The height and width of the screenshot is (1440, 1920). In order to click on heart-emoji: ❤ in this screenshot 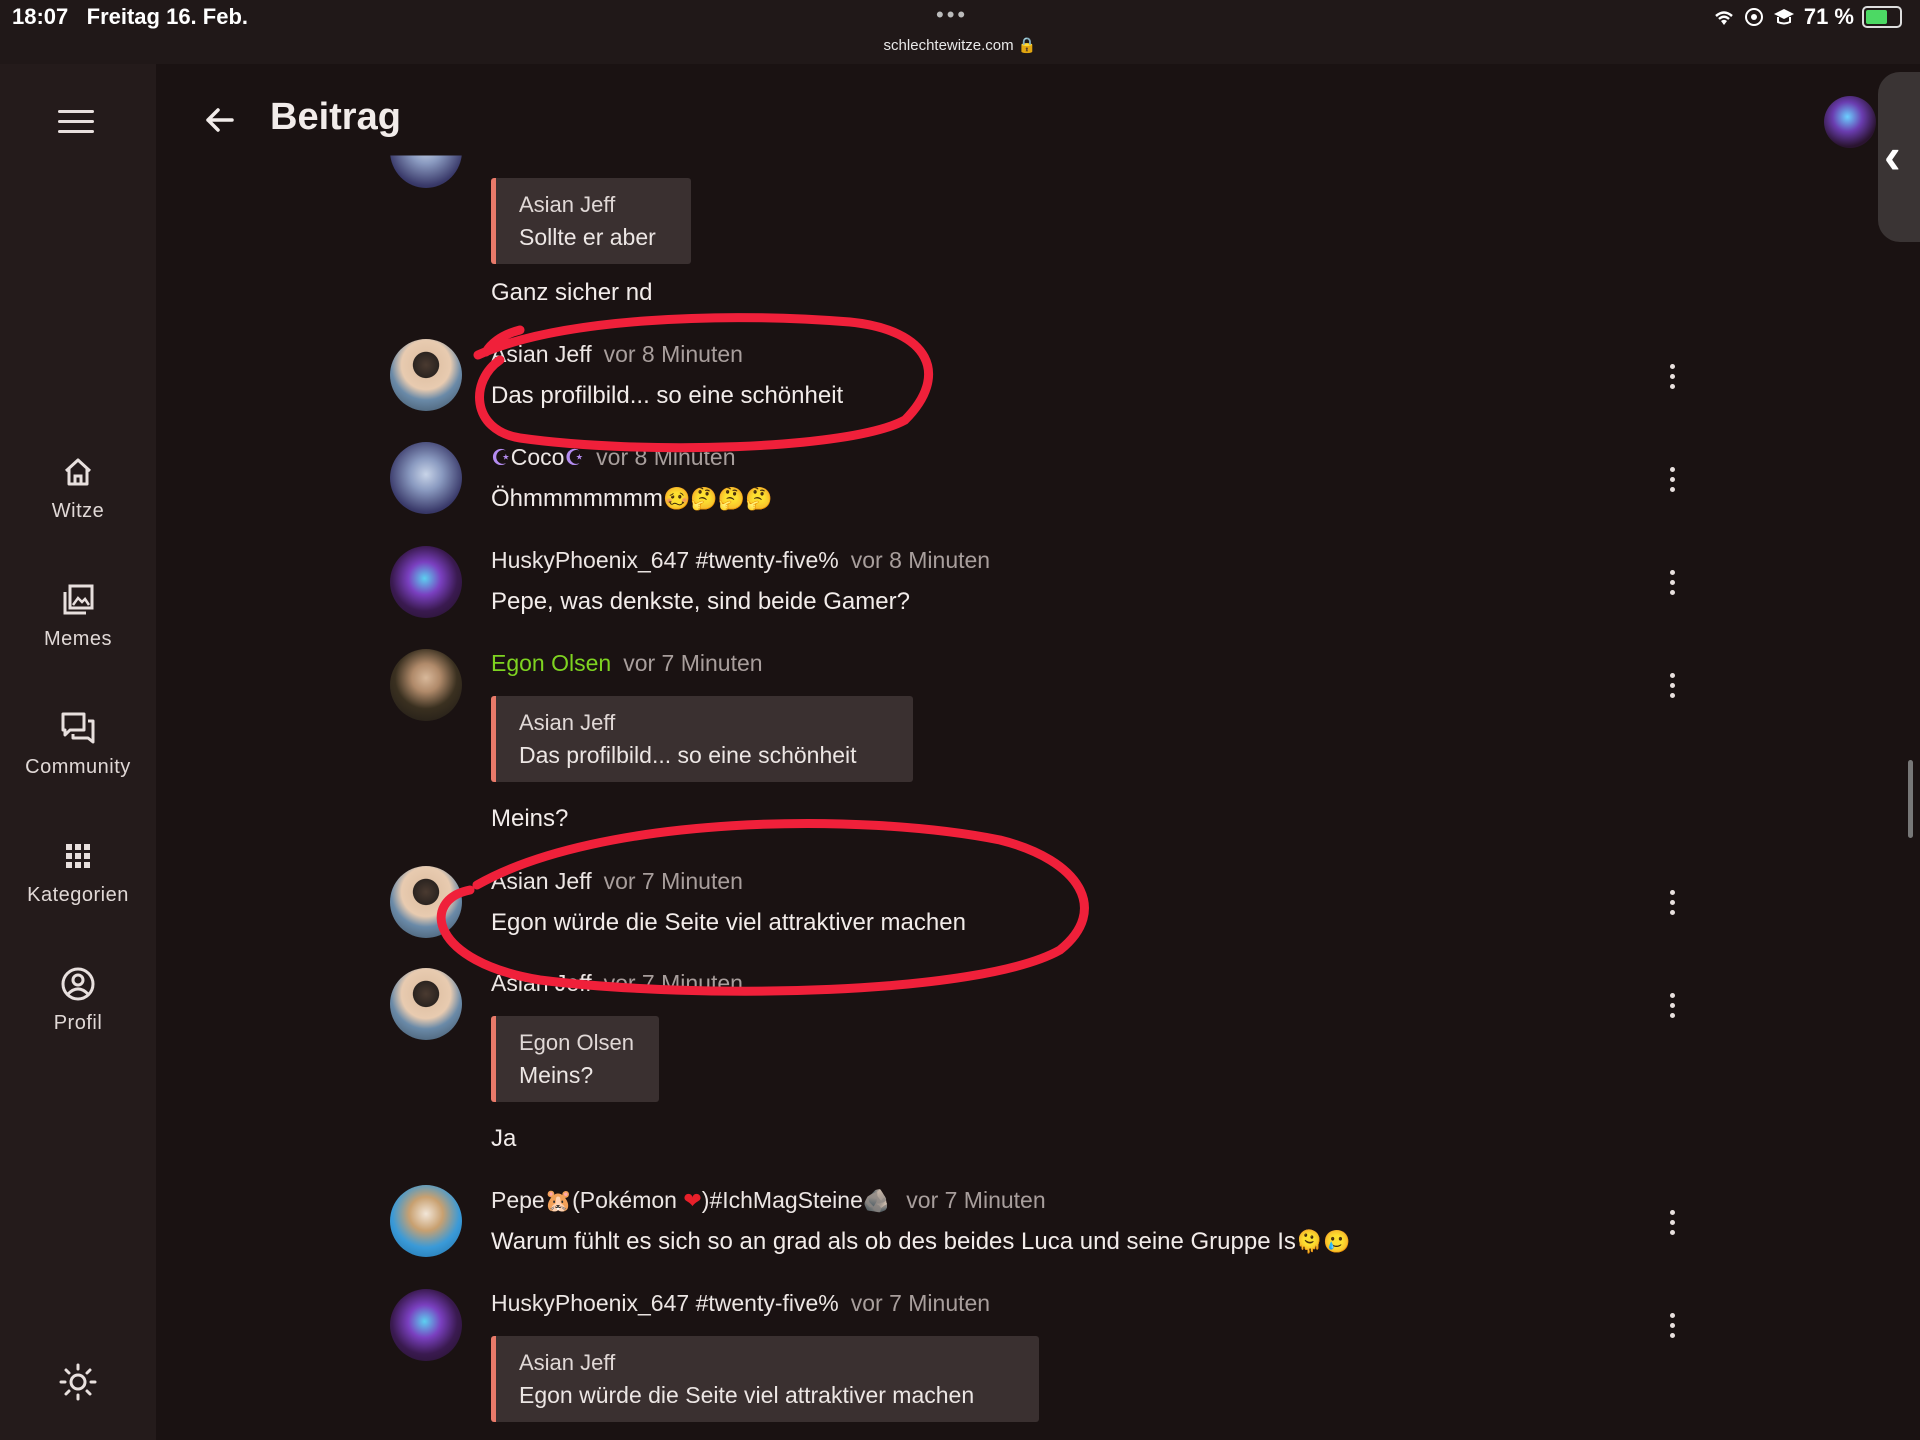, I will do `click(692, 1201)`.